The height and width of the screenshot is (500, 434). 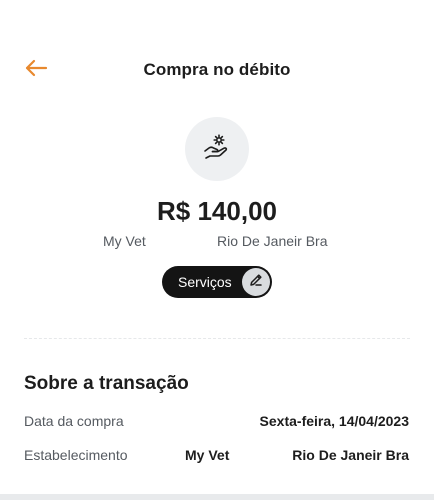 What do you see at coordinates (350, 455) in the screenshot?
I see `establishment-city-value: Rio De Janeir Bra` at bounding box center [350, 455].